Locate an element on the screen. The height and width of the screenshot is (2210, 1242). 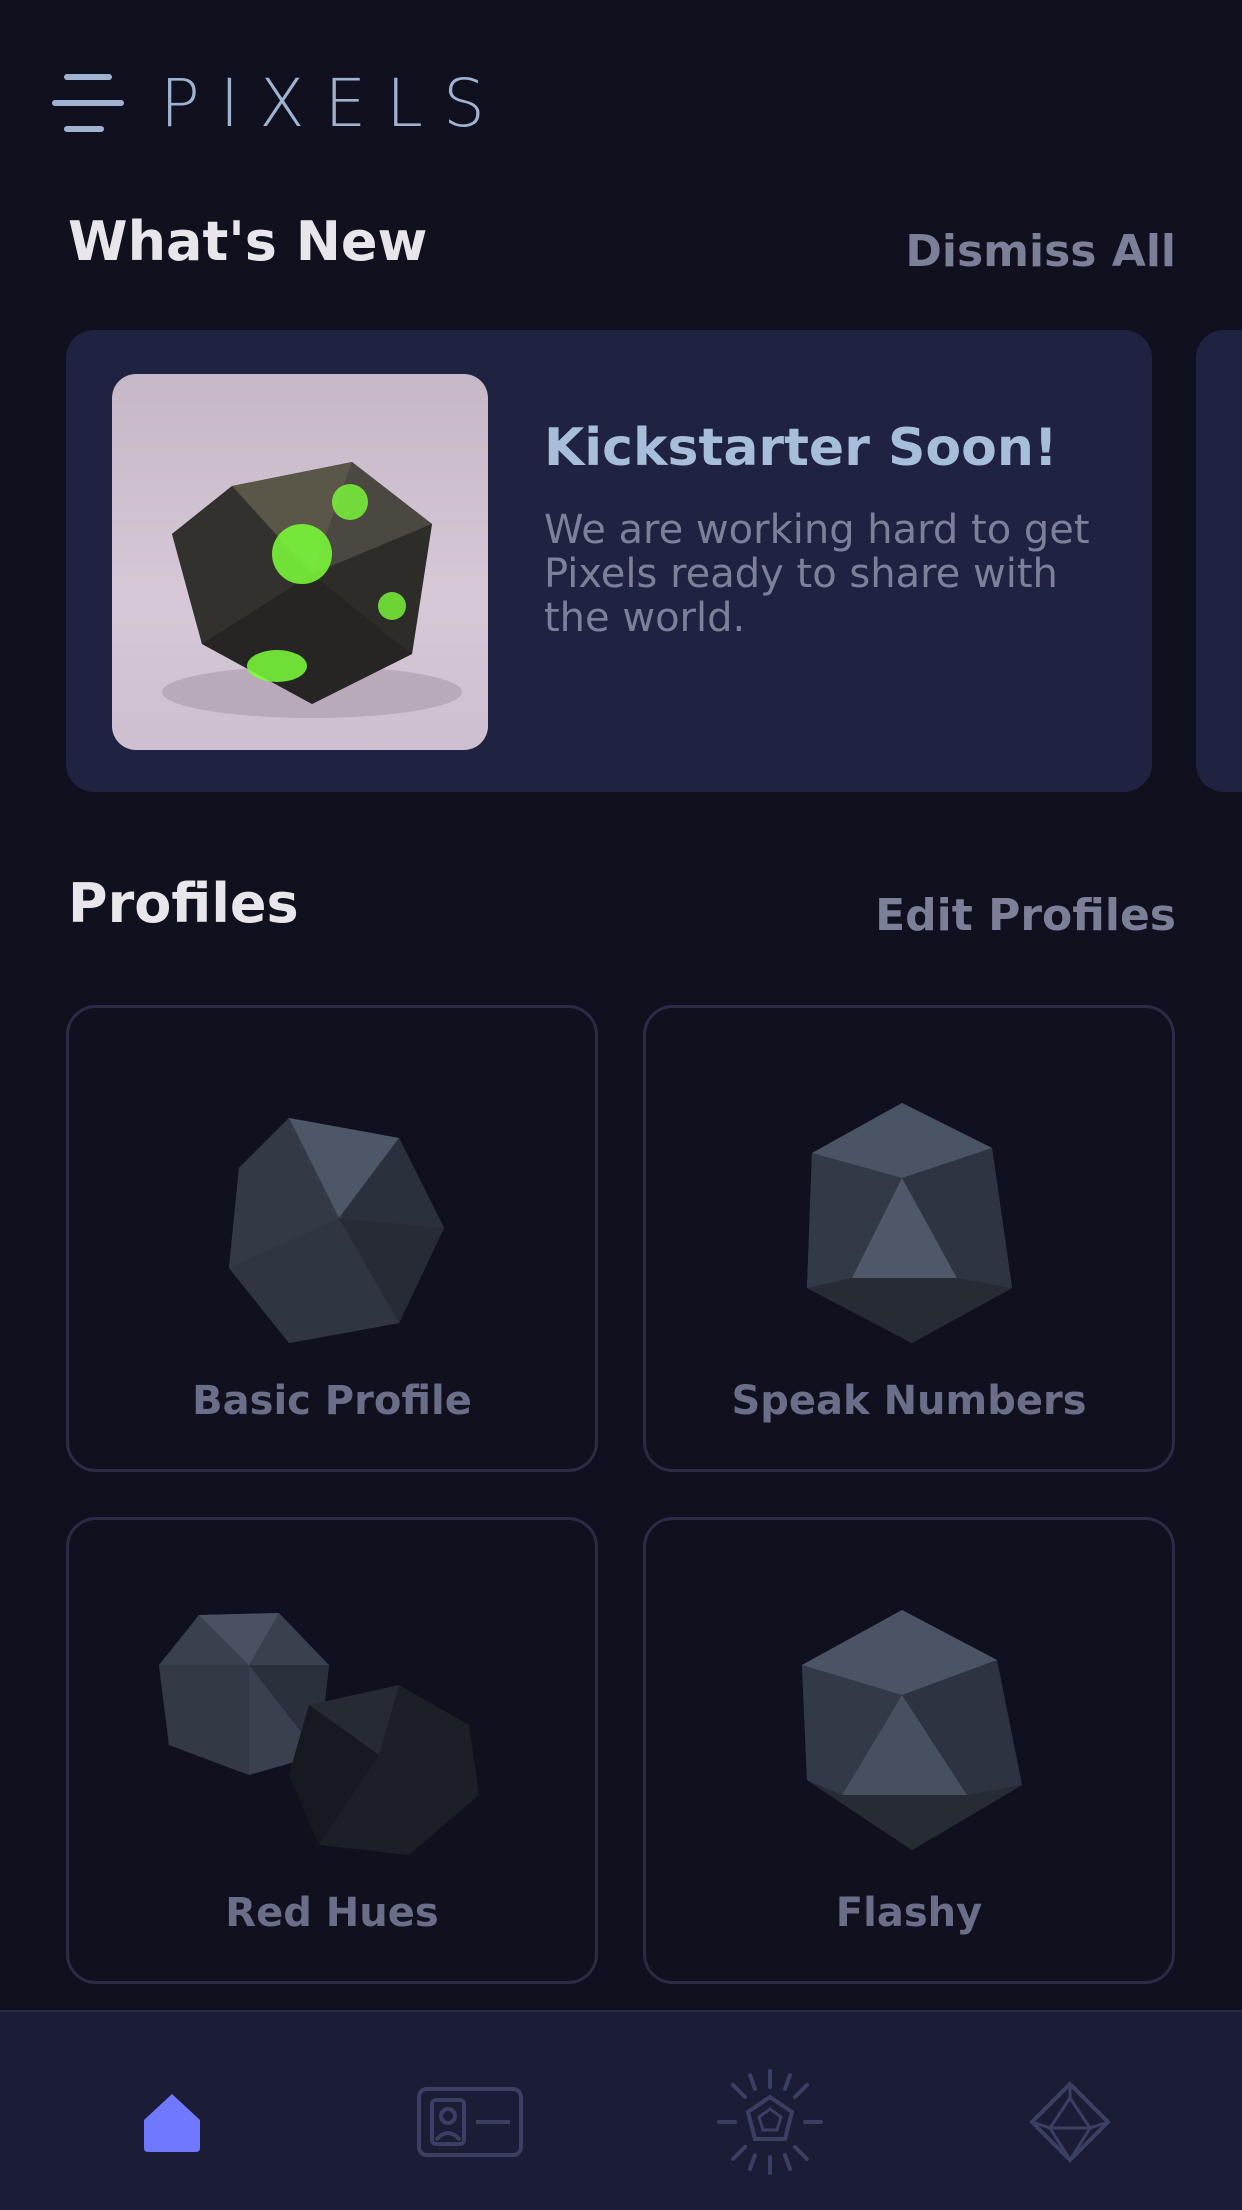
profile-card-flashy: Flashy is located at coordinates (909, 1750).